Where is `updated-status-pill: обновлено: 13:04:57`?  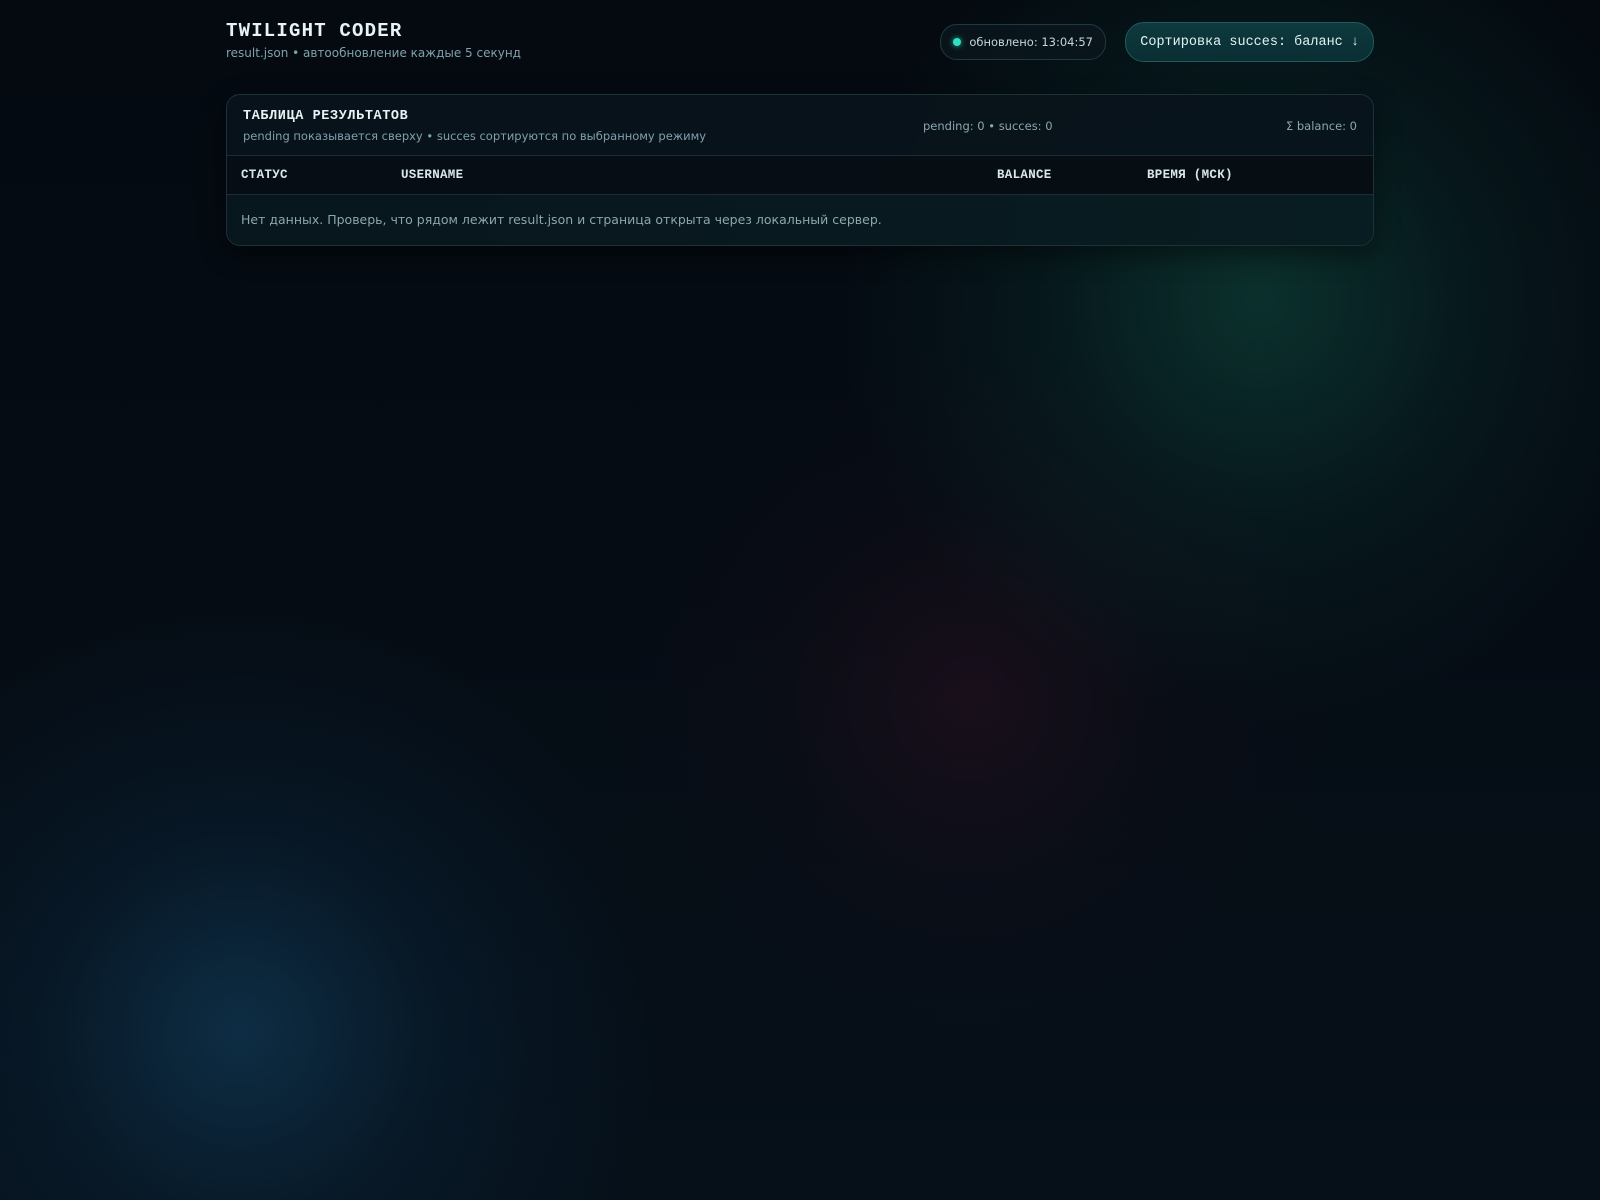 updated-status-pill: обновлено: 13:04:57 is located at coordinates (1023, 42).